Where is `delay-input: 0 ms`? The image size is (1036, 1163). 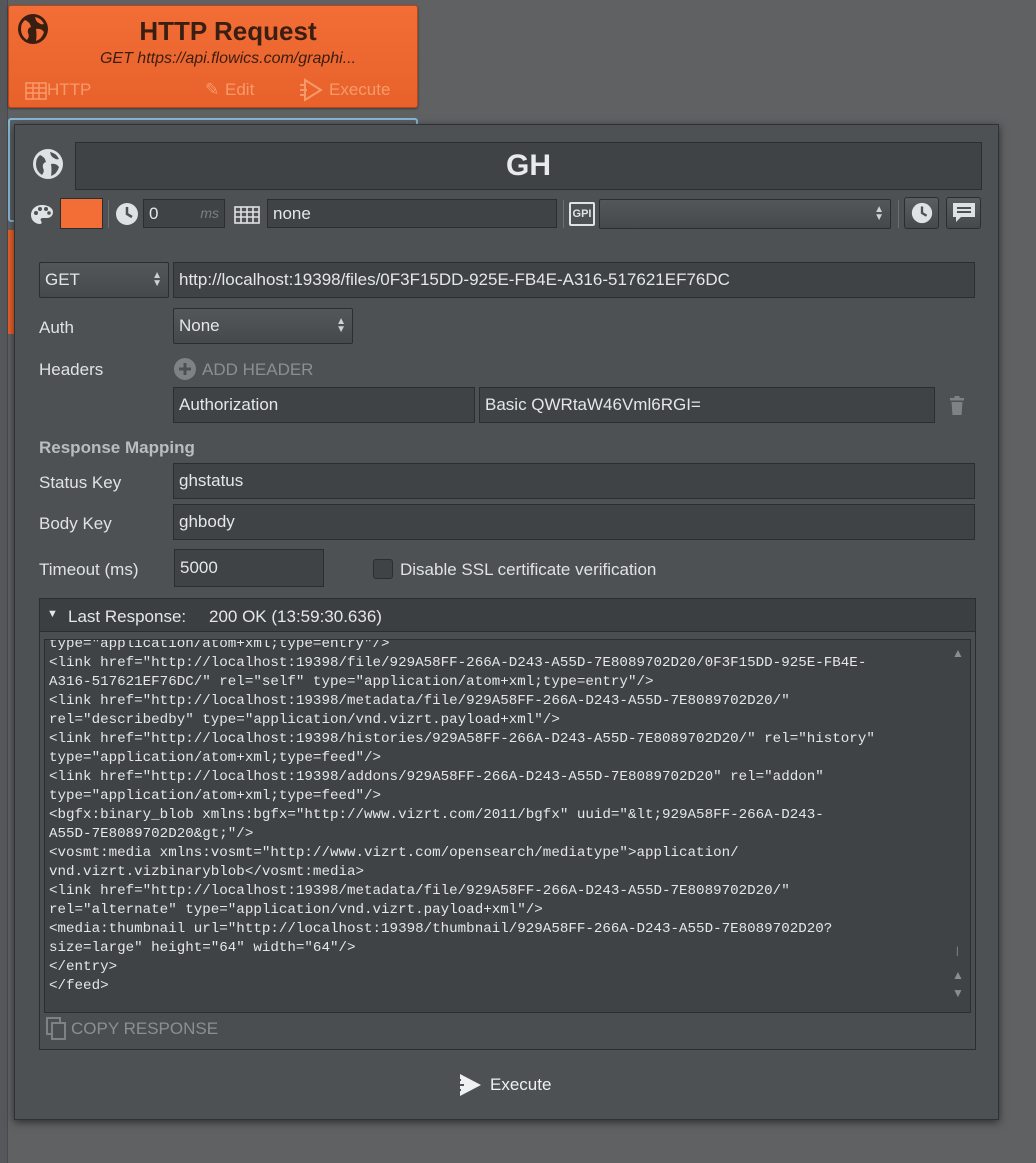
delay-input: 0 ms is located at coordinates (184, 213).